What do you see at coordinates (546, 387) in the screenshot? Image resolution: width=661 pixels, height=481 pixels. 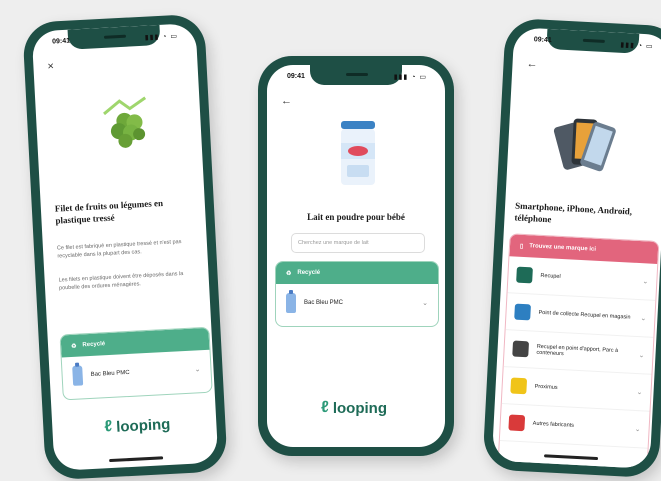 I see `brand-label: Proximus` at bounding box center [546, 387].